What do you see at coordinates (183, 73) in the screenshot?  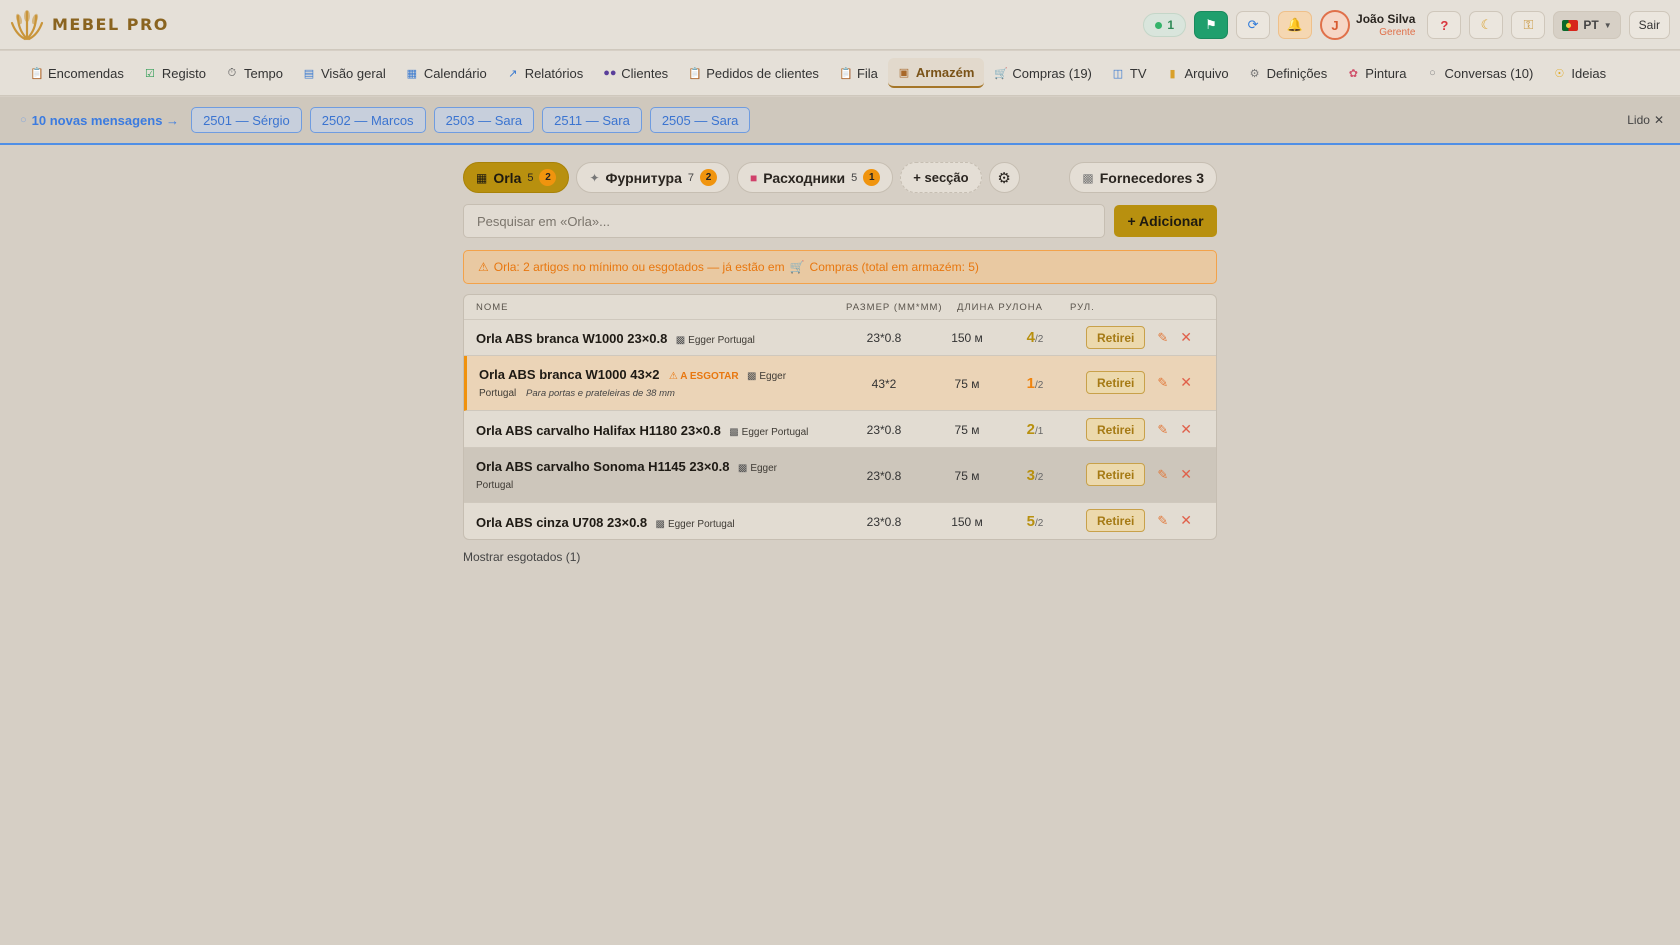 I see `nav-label: Registo` at bounding box center [183, 73].